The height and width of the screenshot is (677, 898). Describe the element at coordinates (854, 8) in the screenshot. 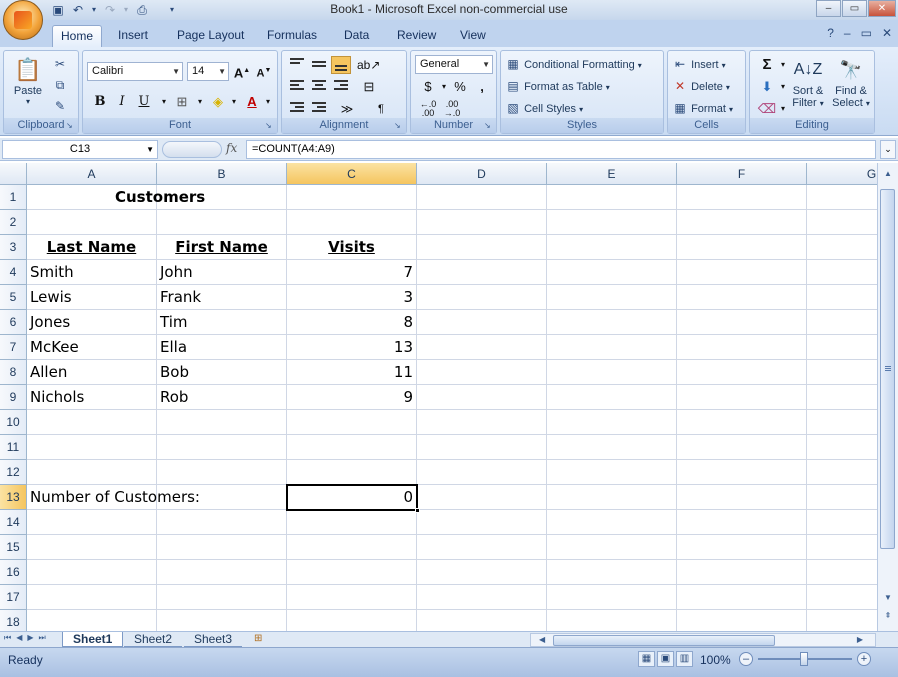

I see `maximize-icon: ▭` at that location.